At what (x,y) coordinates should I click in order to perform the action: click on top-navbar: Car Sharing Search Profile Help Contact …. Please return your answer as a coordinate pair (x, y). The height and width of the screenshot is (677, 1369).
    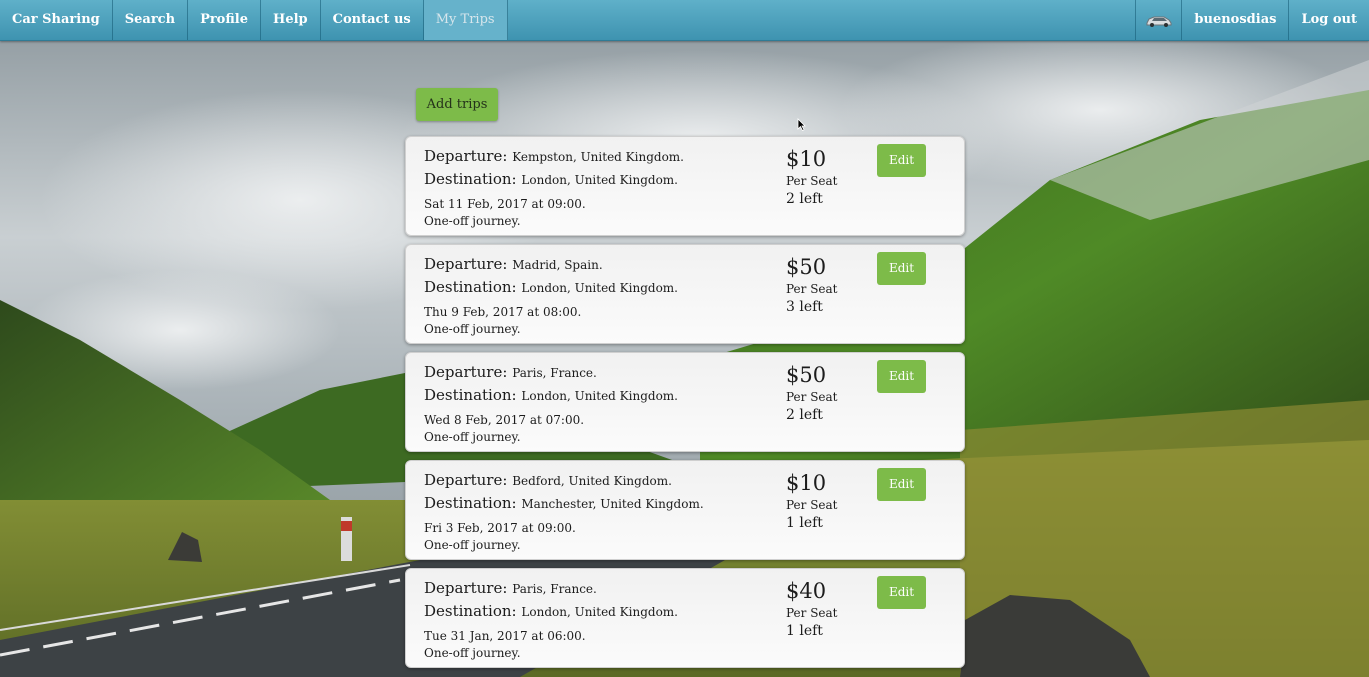
    Looking at the image, I should click on (684, 20).